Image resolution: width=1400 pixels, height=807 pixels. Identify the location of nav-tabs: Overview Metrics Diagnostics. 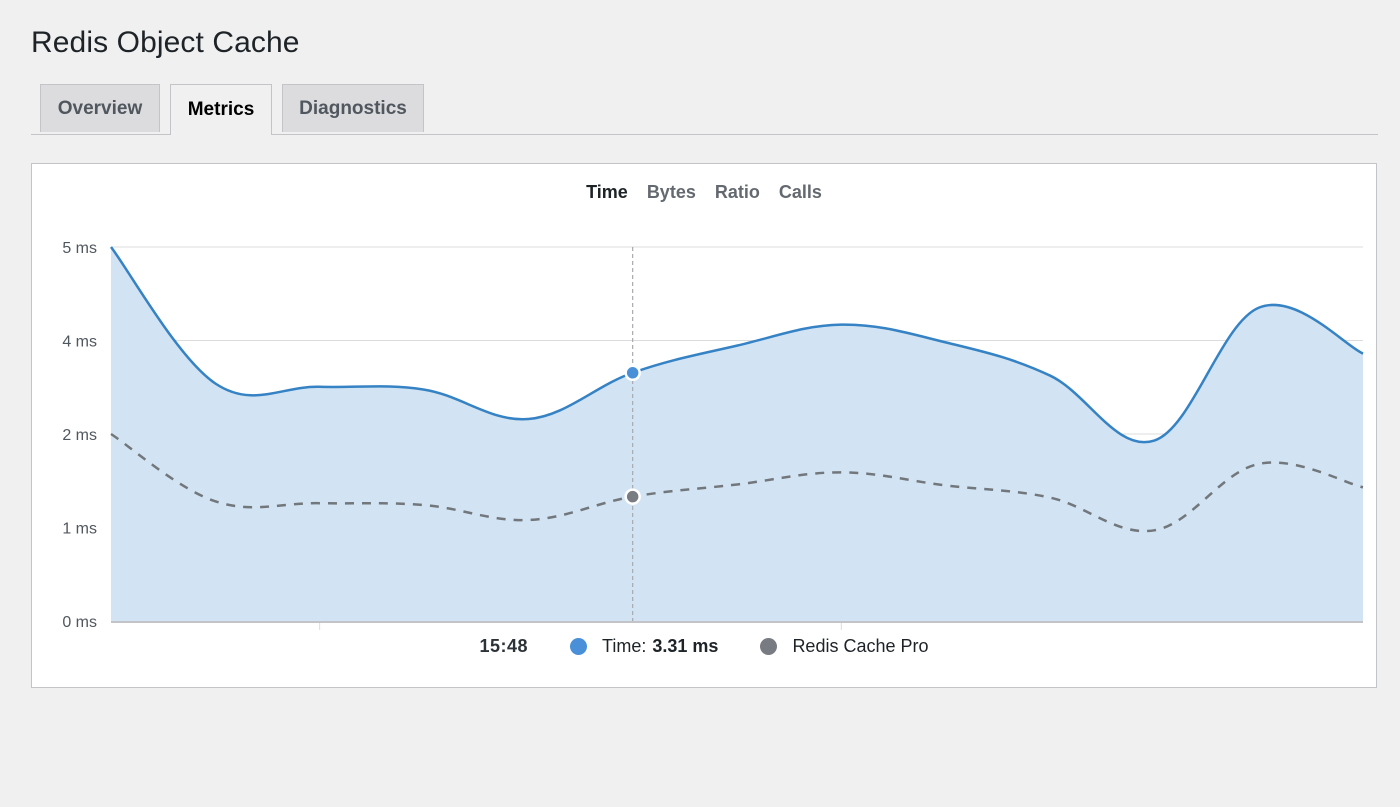
(704, 109).